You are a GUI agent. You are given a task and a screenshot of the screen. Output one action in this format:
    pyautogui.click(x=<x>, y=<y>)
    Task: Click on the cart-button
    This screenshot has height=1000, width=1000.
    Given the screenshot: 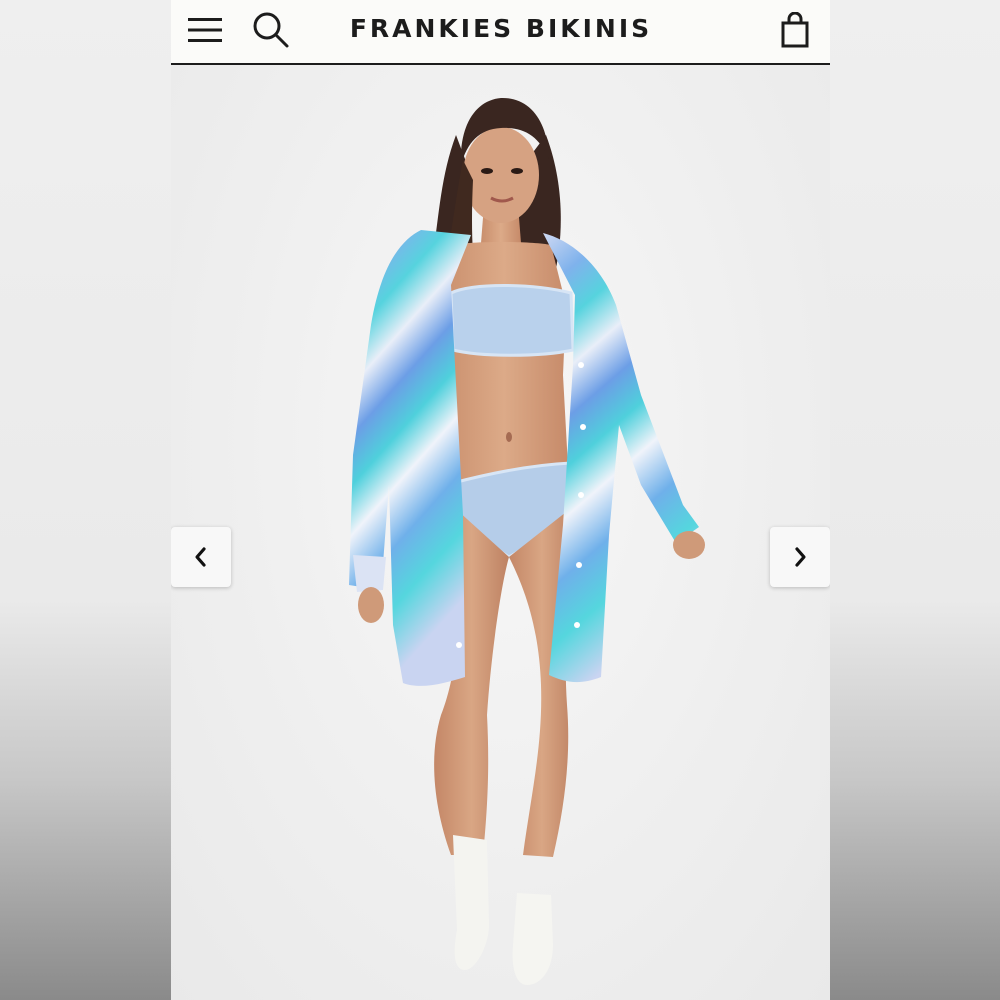 What is the action you would take?
    pyautogui.click(x=795, y=30)
    